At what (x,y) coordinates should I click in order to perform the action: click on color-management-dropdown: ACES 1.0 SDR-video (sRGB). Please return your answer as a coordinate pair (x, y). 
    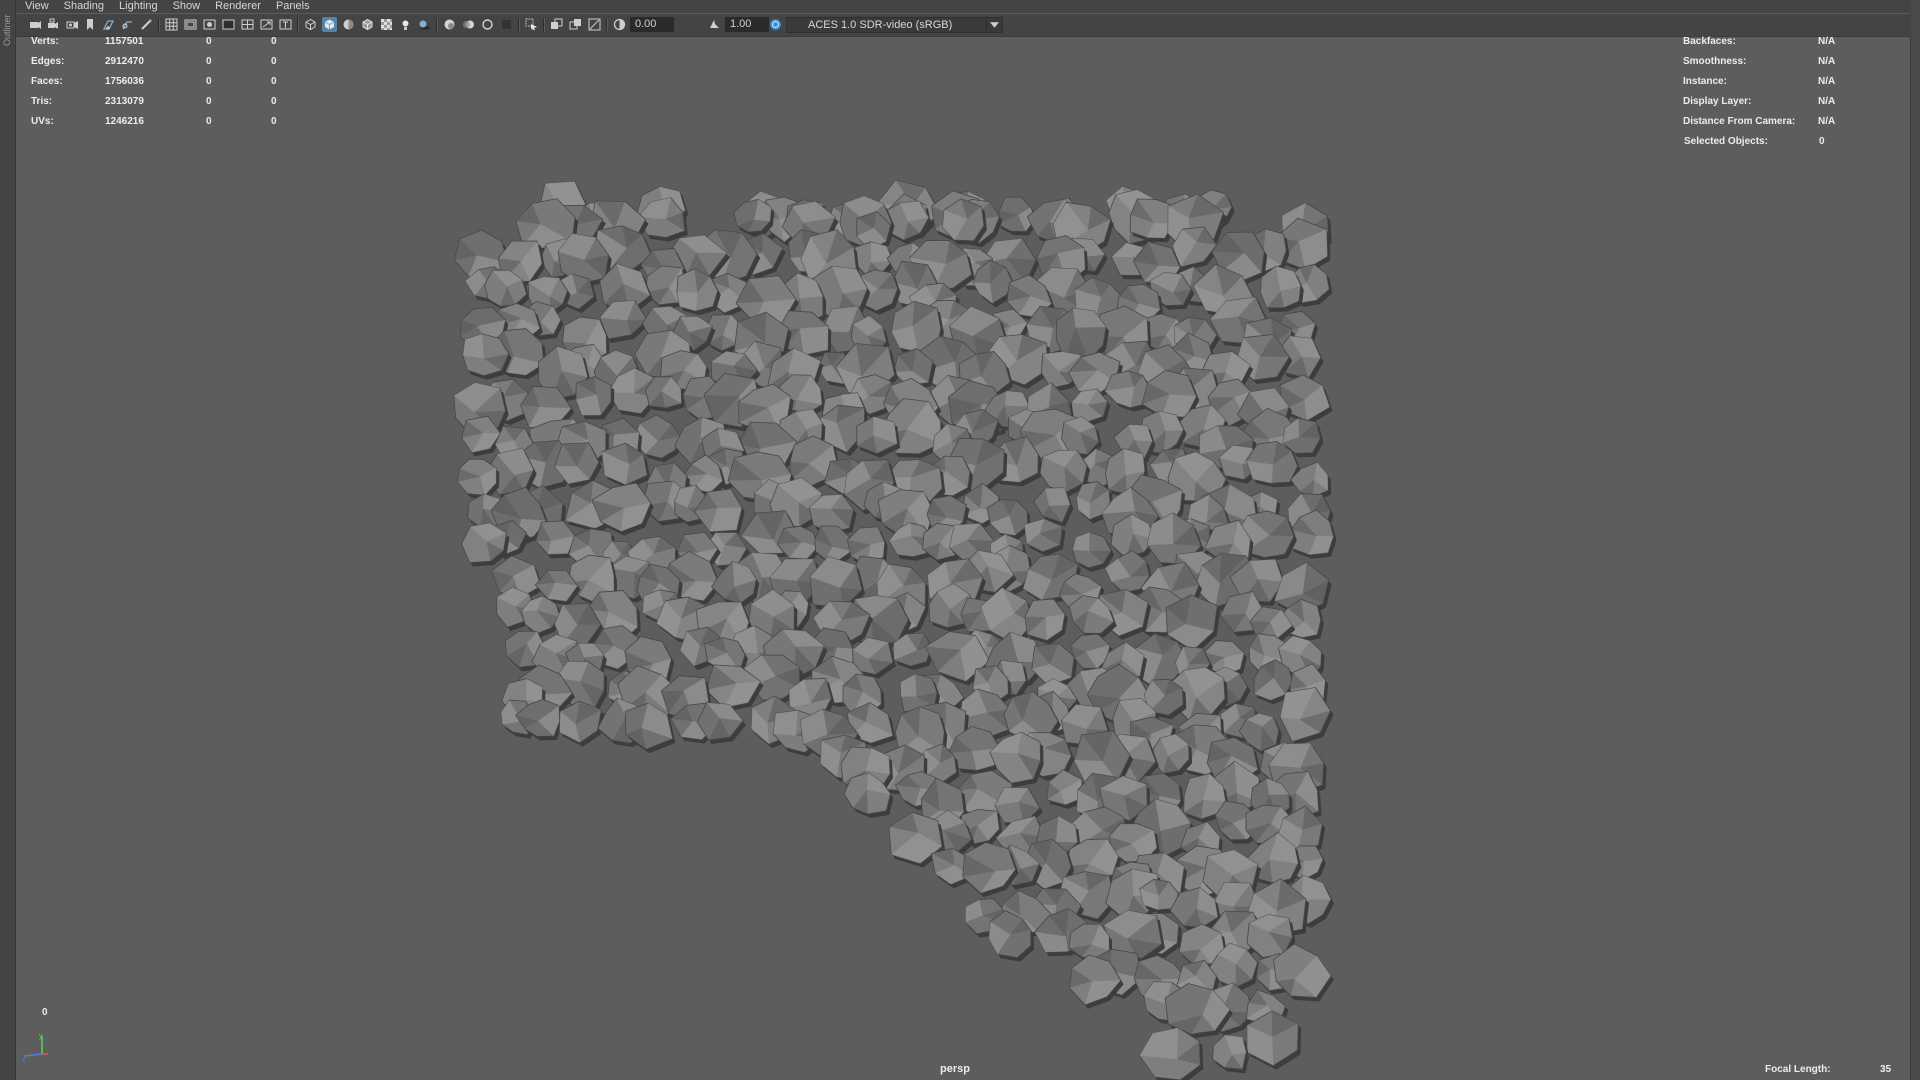
    Looking at the image, I should click on (894, 25).